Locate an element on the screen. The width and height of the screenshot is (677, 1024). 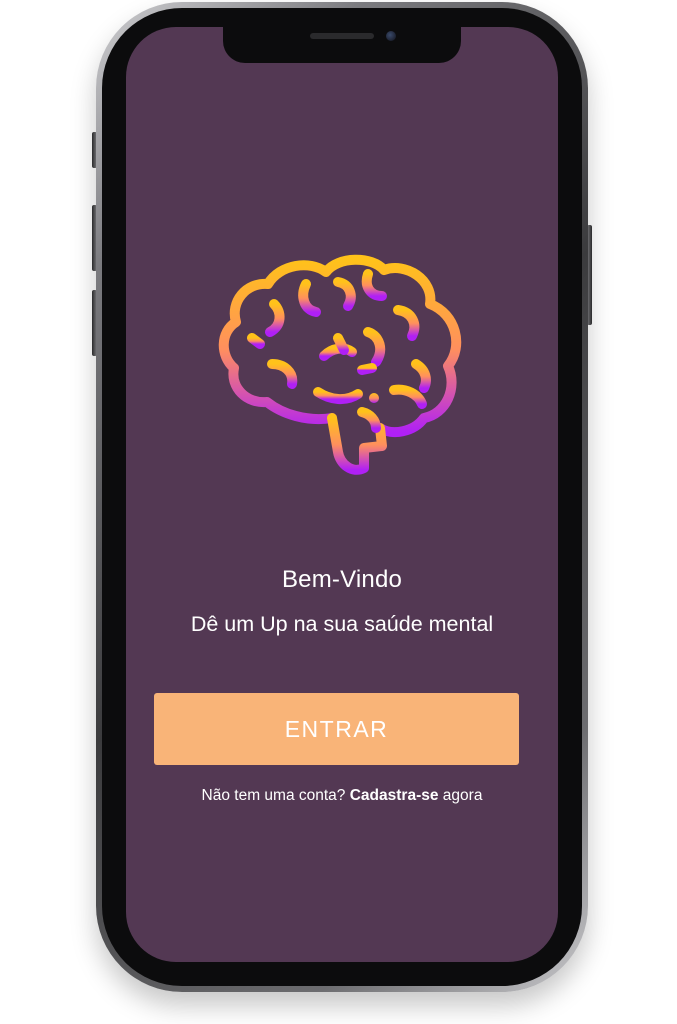
login-button: ENTRAR is located at coordinates (336, 729).